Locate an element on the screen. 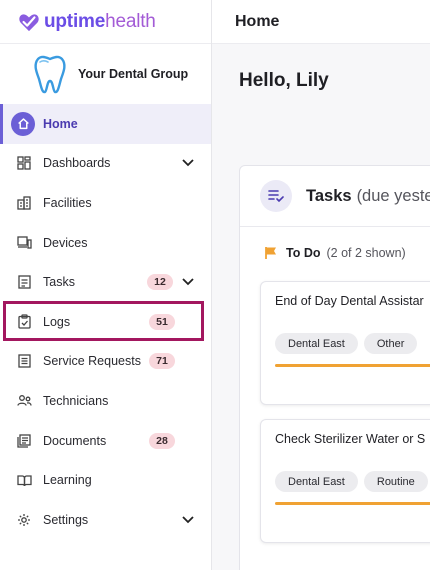 The height and width of the screenshot is (570, 430). tag-category: Routine is located at coordinates (395, 481).